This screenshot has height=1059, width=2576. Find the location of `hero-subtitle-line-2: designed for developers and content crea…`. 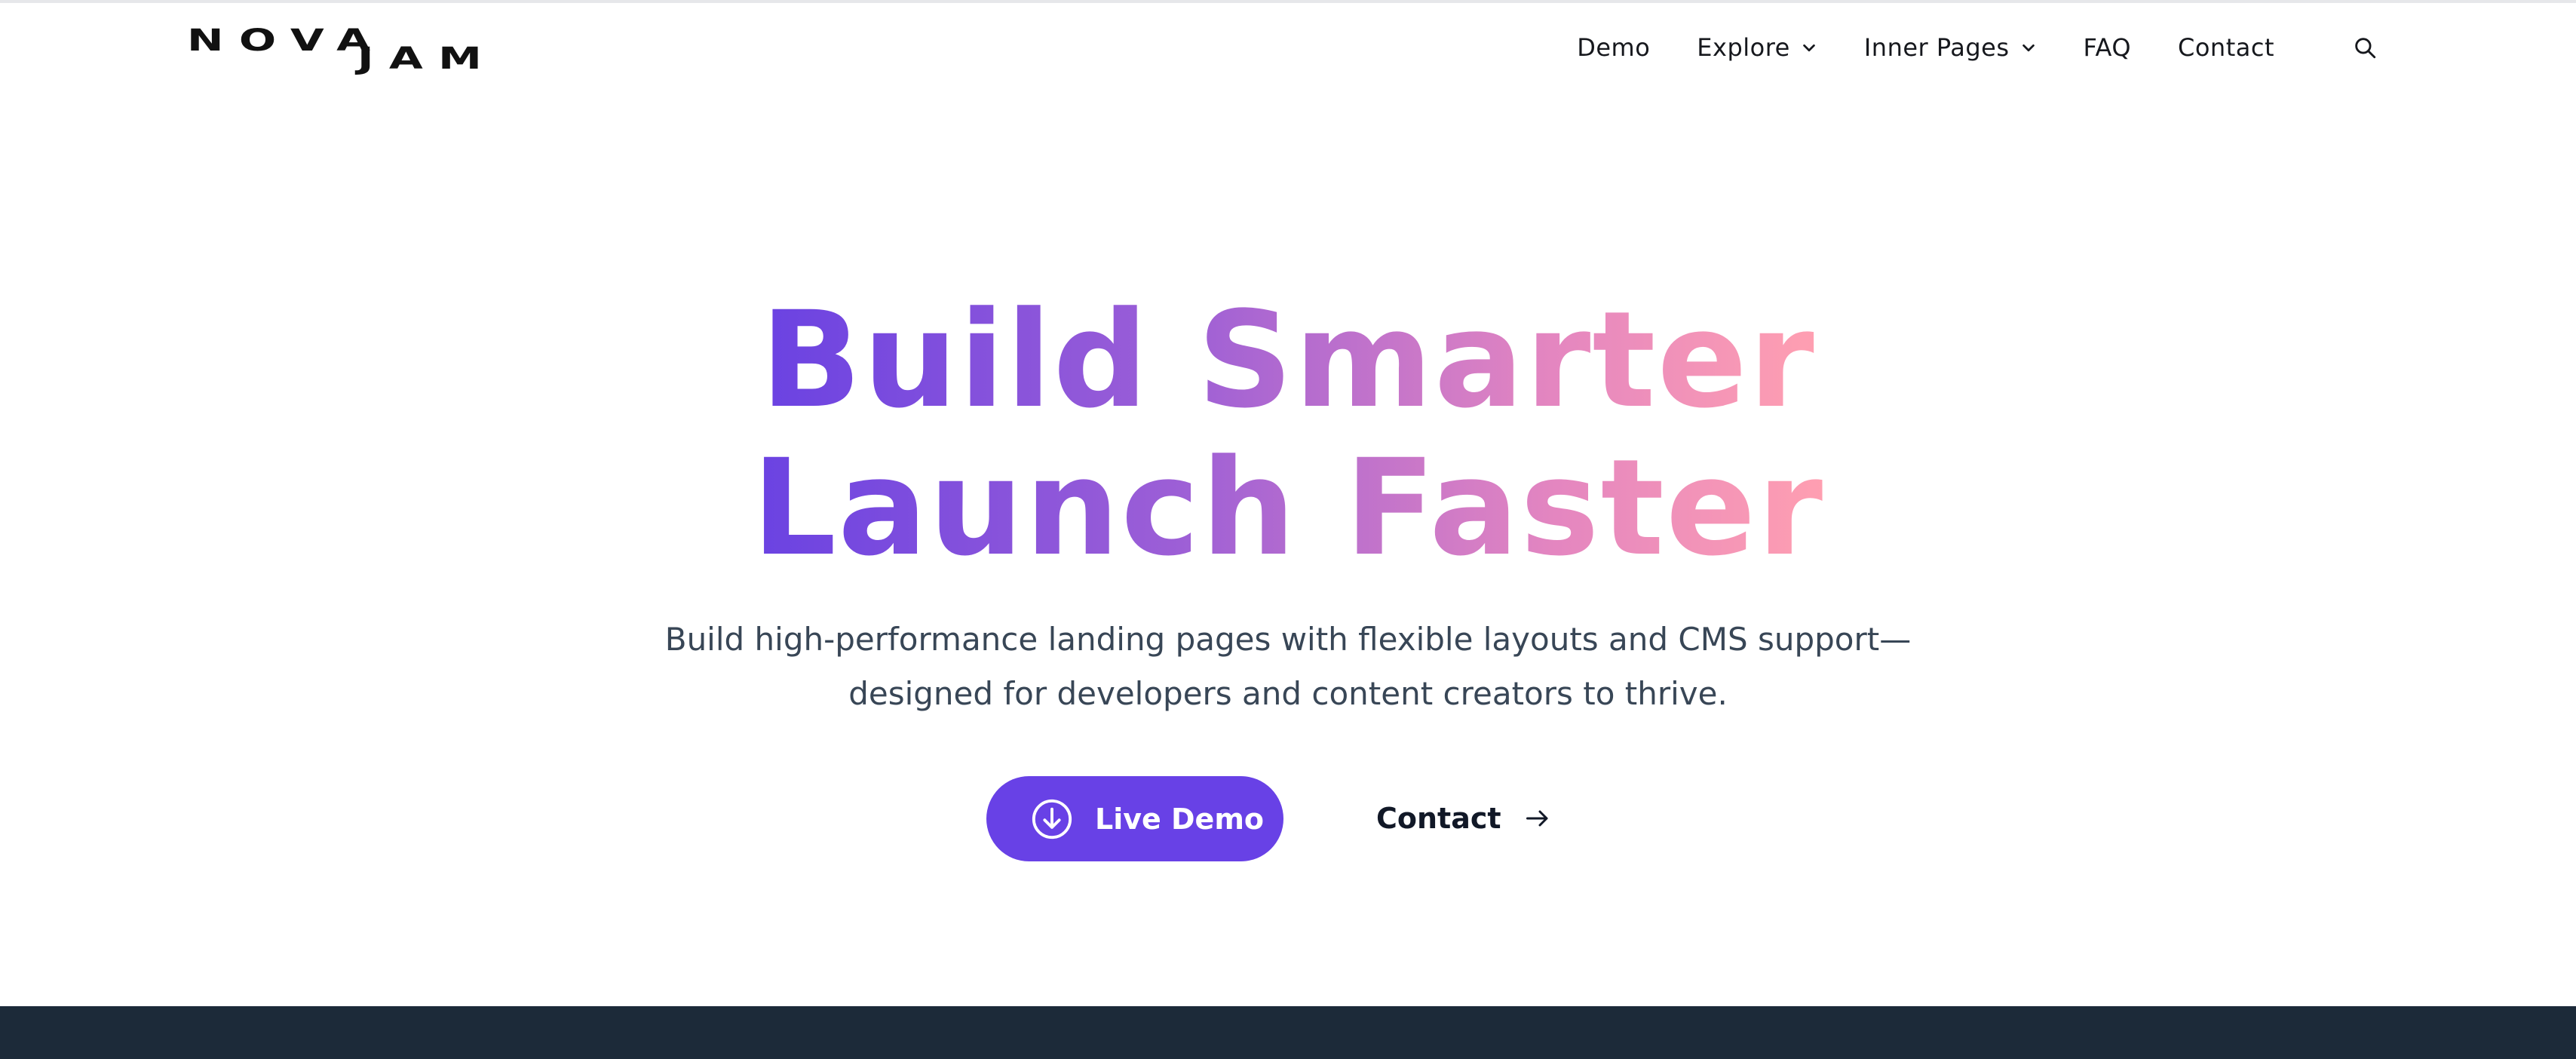

hero-subtitle-line-2: designed for developers and content crea… is located at coordinates (1288, 693).